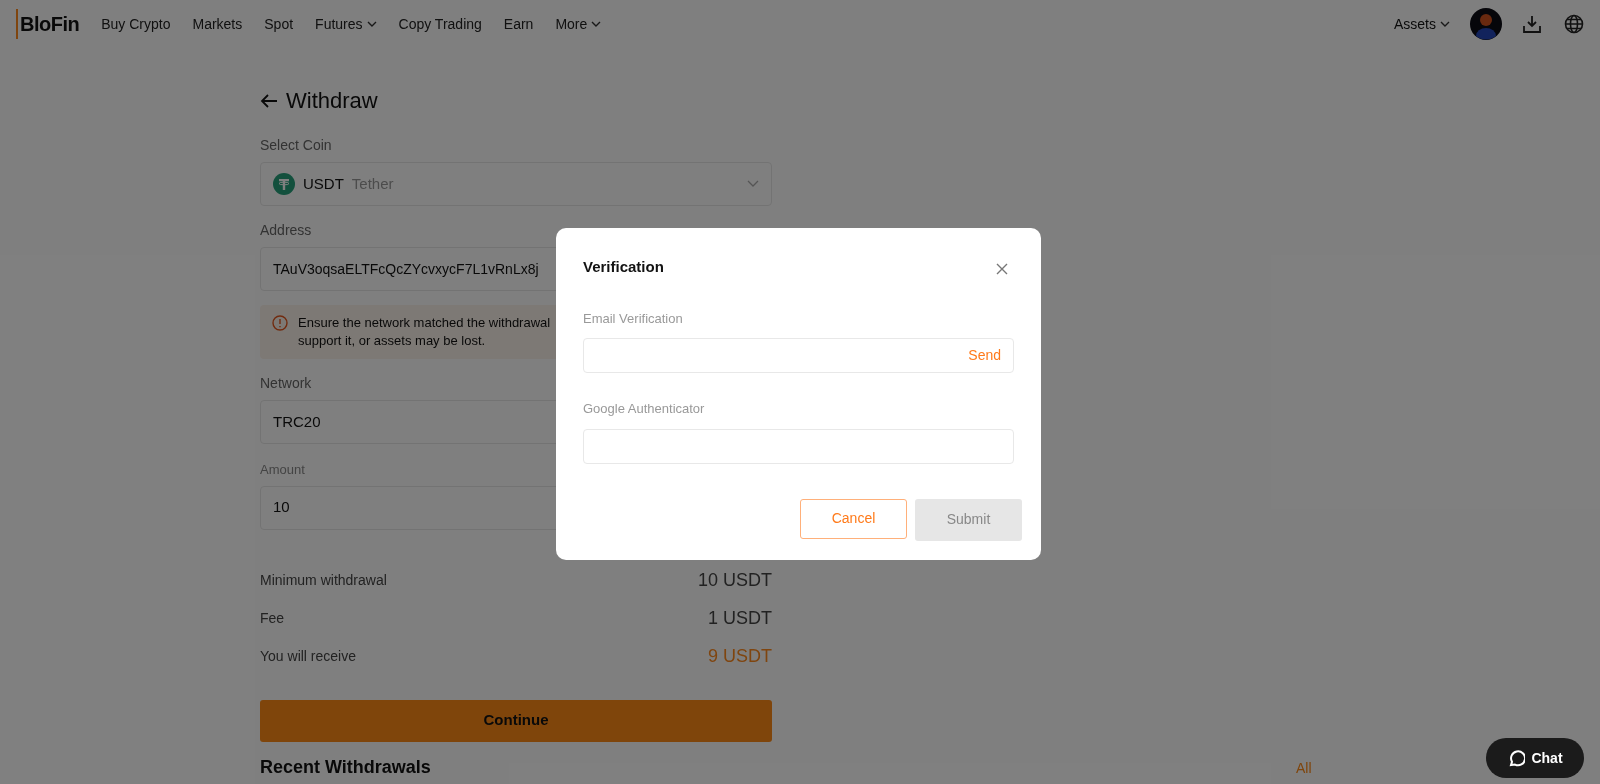 The width and height of the screenshot is (1600, 784). Describe the element at coordinates (798, 355) in the screenshot. I see `email-code-field: Send` at that location.